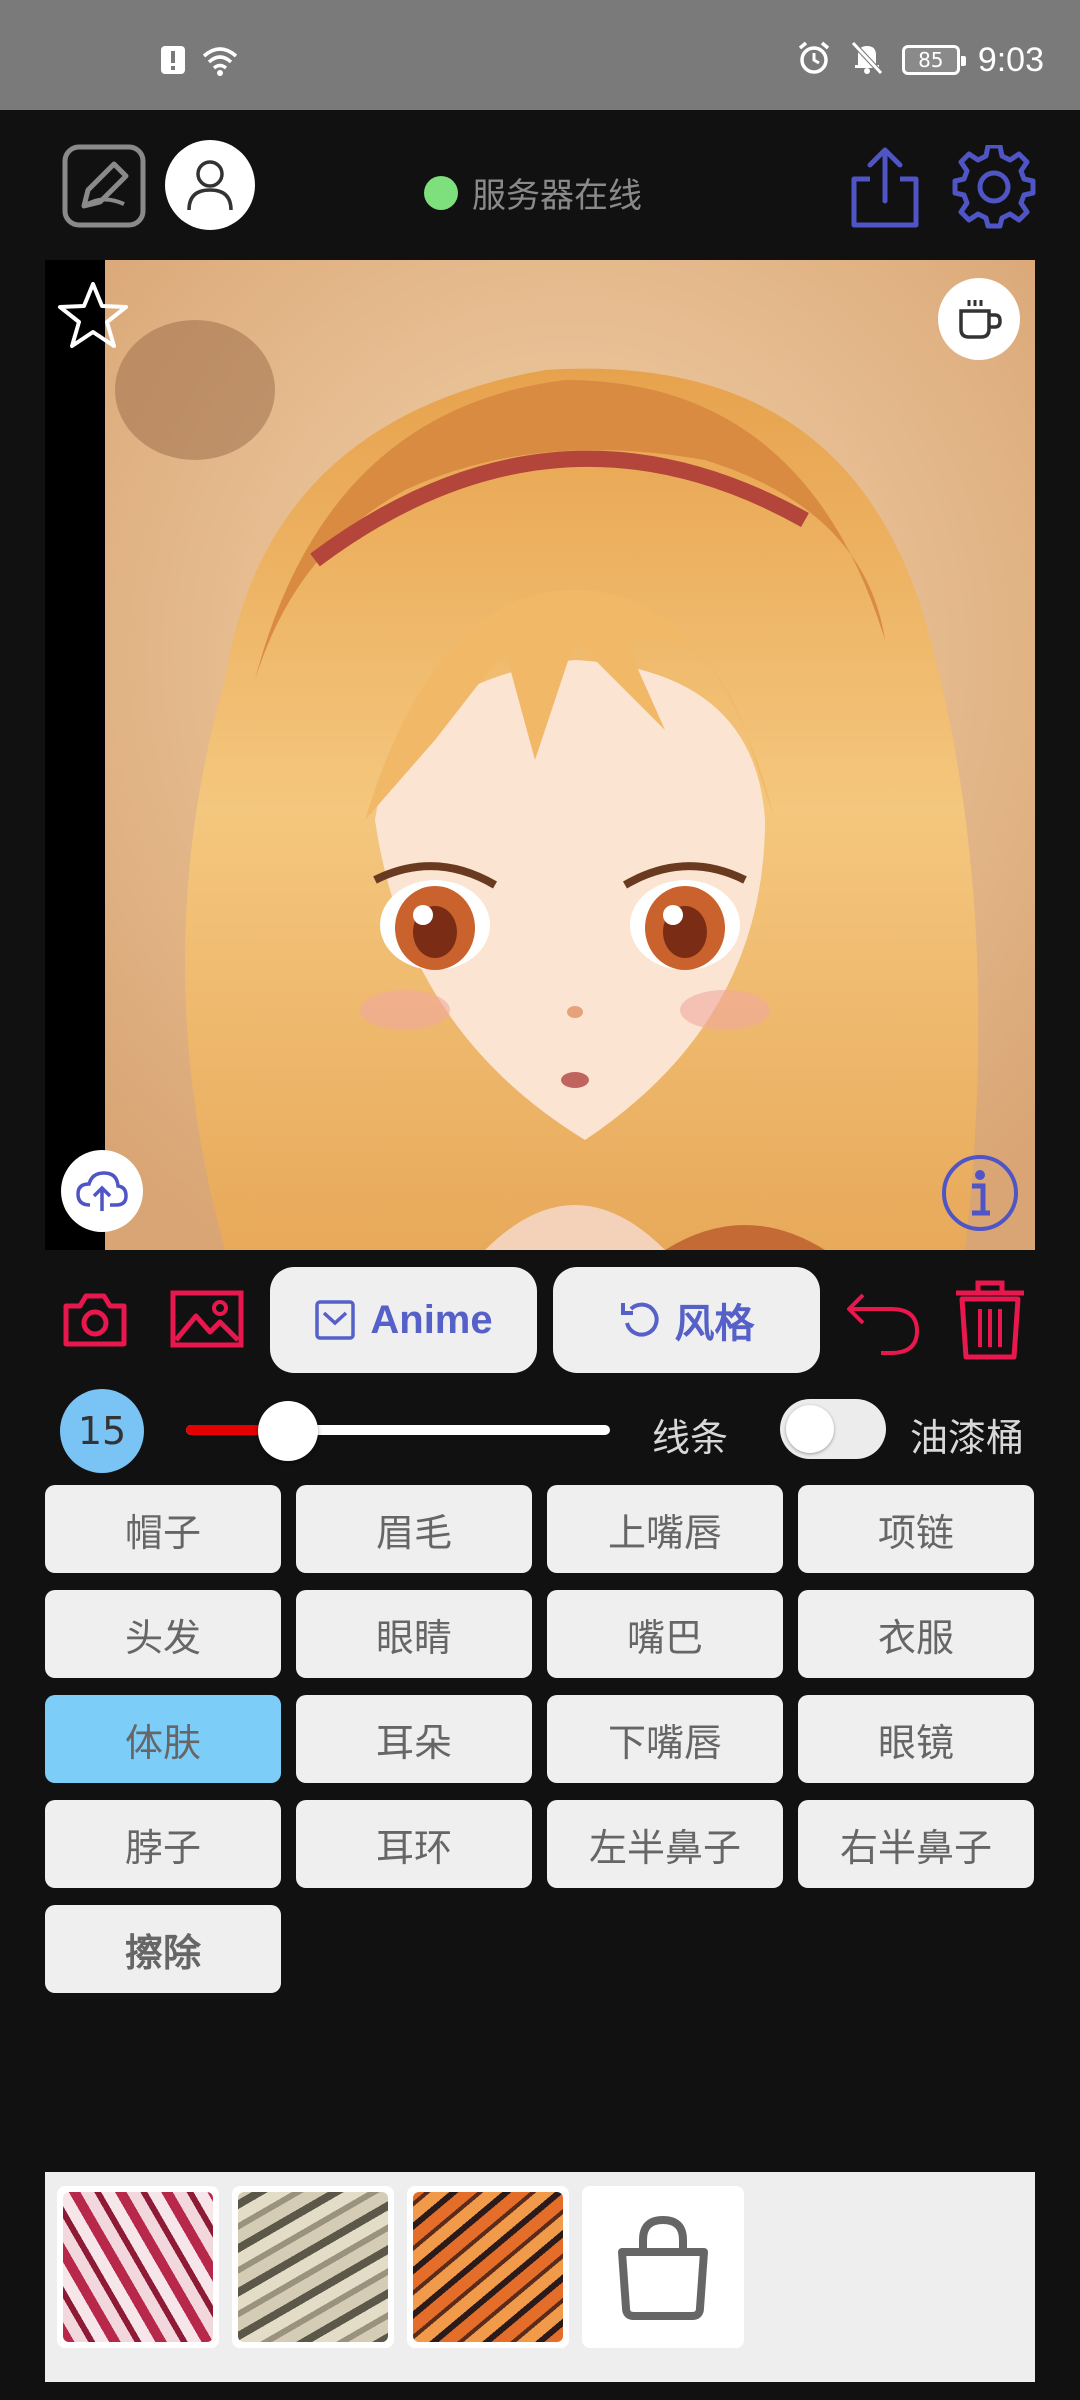 The width and height of the screenshot is (1080, 2400). Describe the element at coordinates (814, 60) in the screenshot. I see `alarm-icon` at that location.